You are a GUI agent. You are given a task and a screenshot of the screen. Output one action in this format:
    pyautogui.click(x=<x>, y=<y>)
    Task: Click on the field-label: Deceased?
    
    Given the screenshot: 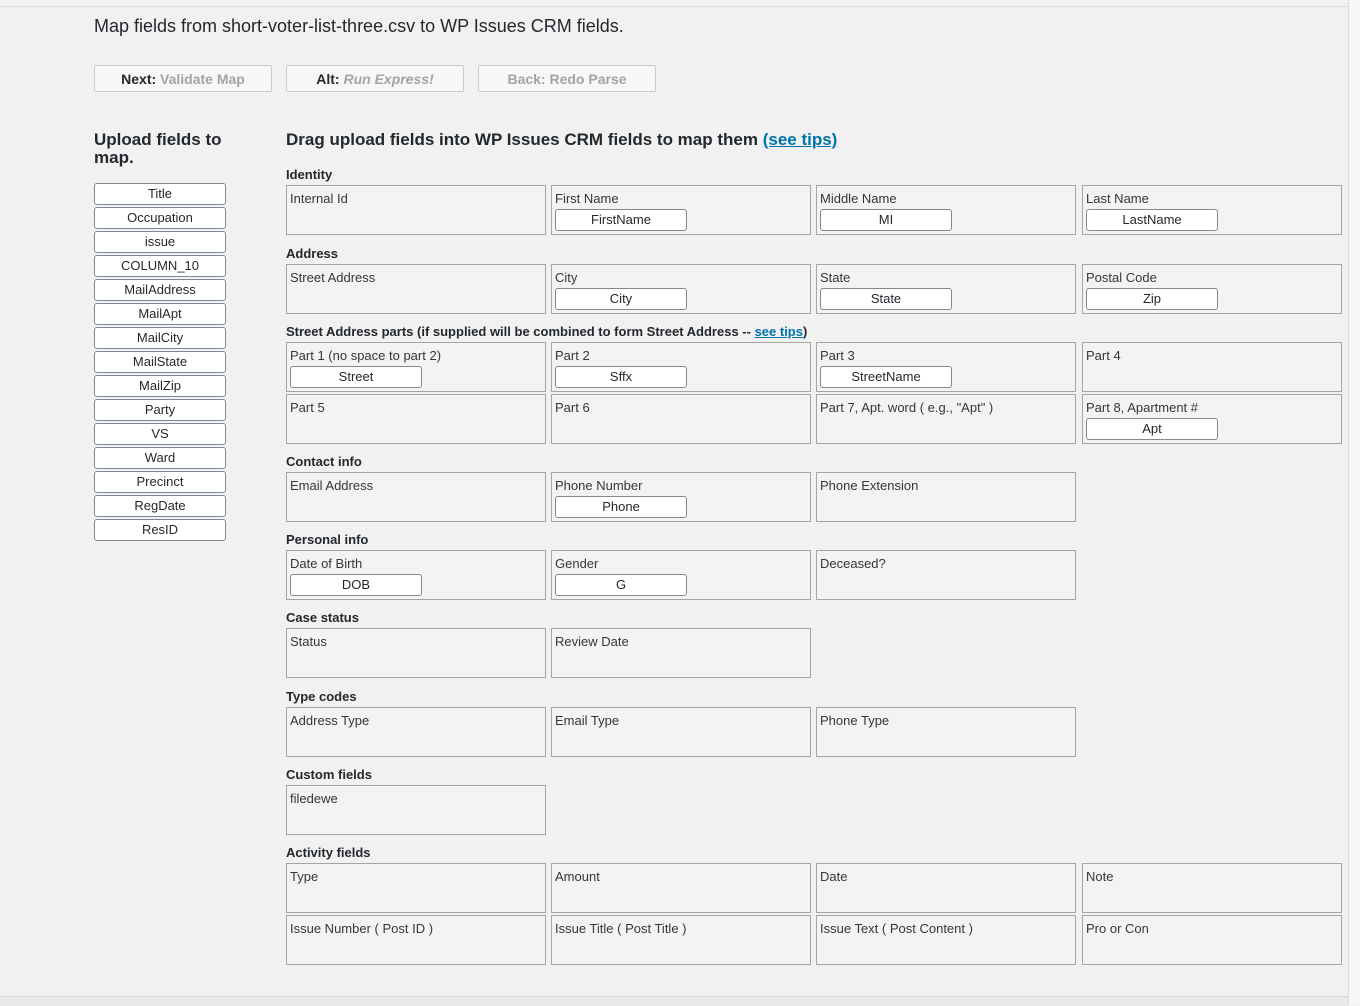 What is the action you would take?
    pyautogui.click(x=853, y=563)
    